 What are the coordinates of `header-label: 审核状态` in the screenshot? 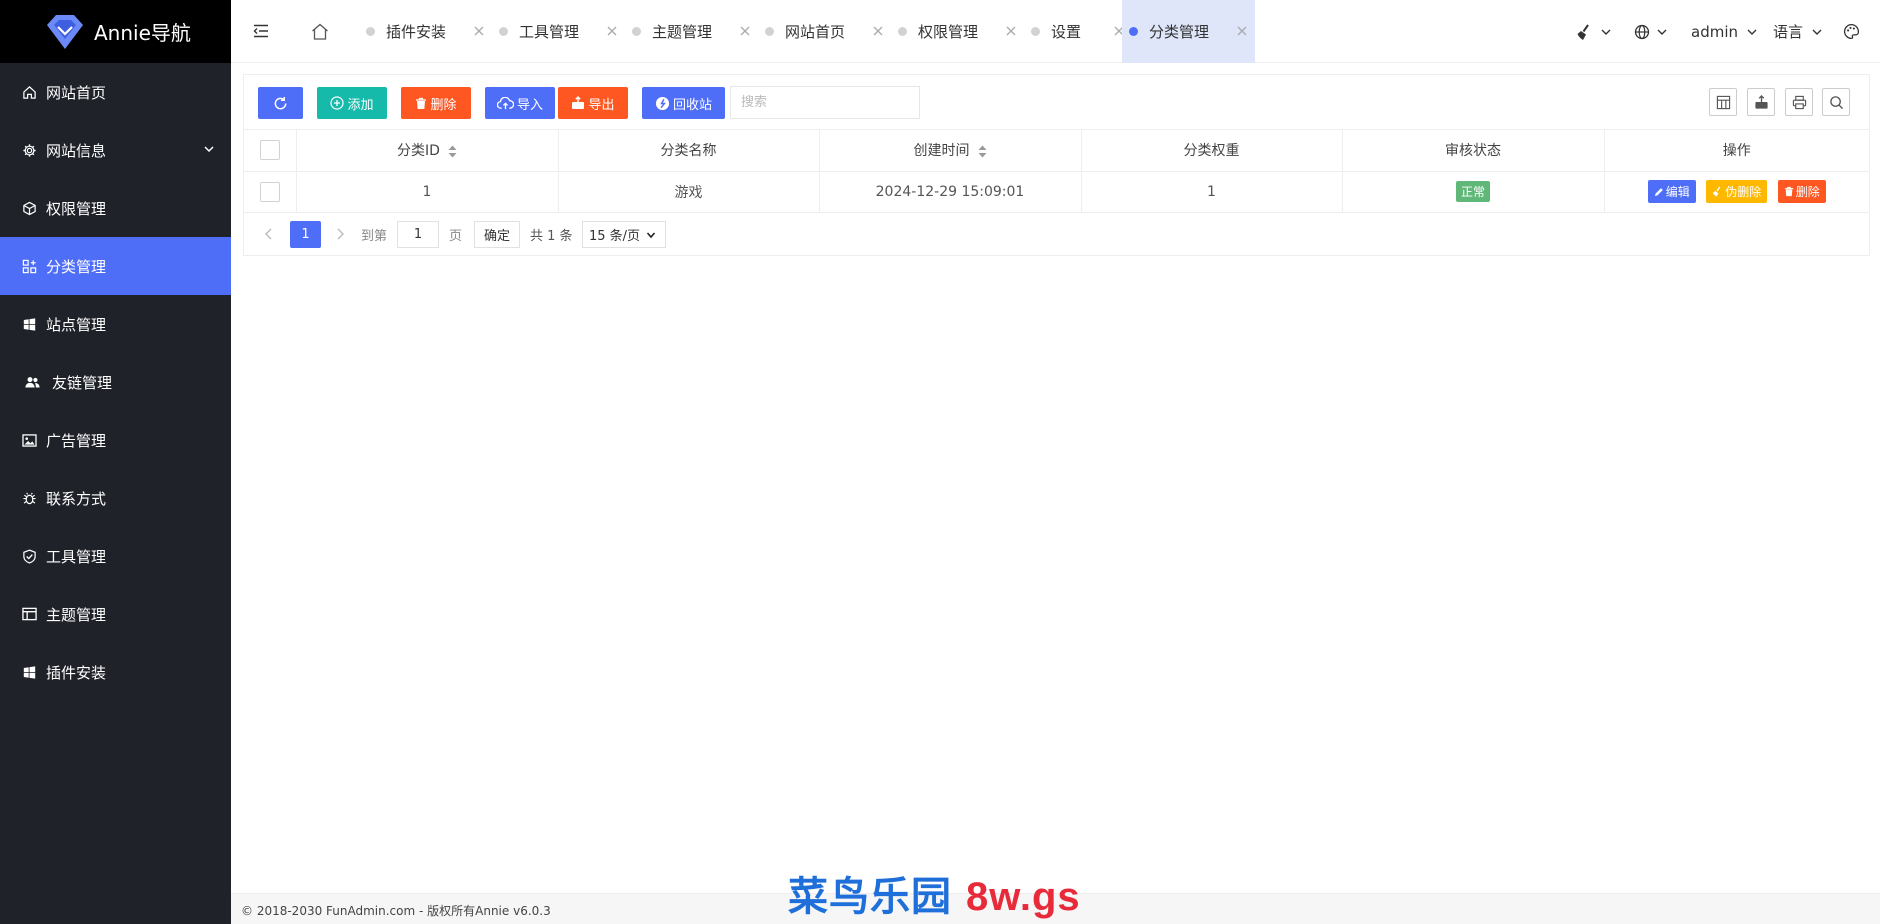 It's located at (1473, 151).